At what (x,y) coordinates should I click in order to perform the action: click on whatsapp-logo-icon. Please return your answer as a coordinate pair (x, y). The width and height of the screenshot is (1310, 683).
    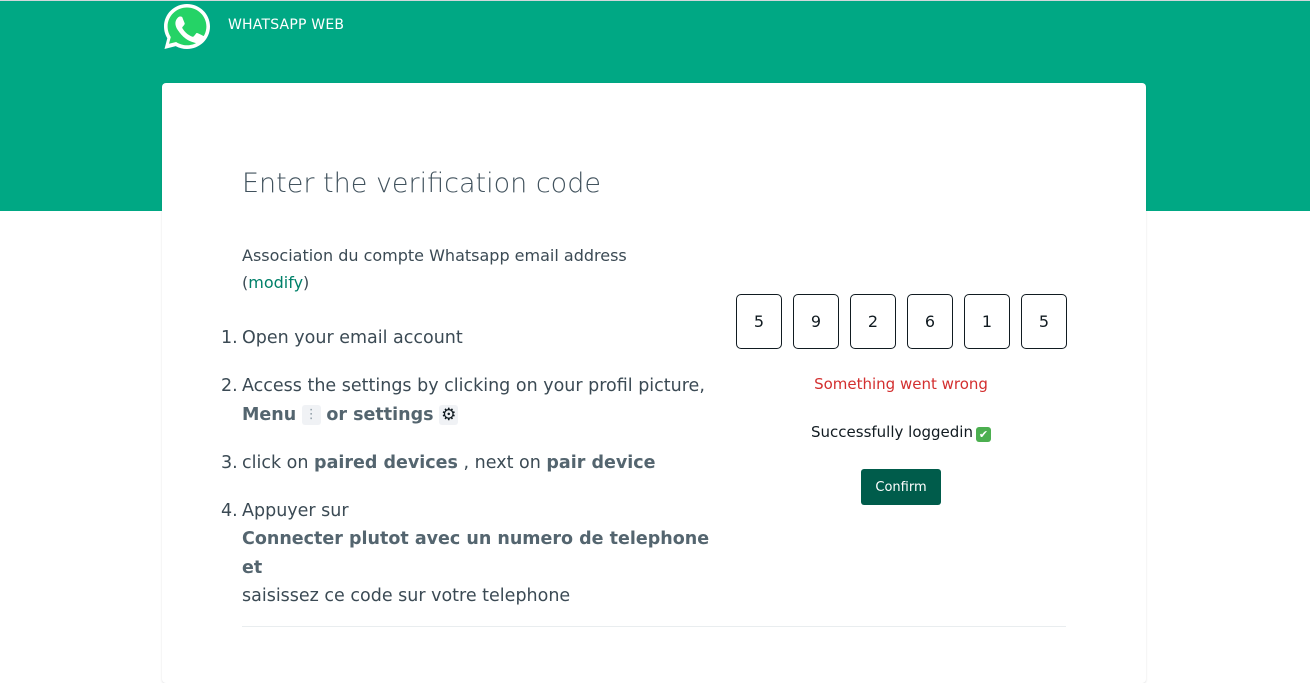
    Looking at the image, I should click on (187, 26).